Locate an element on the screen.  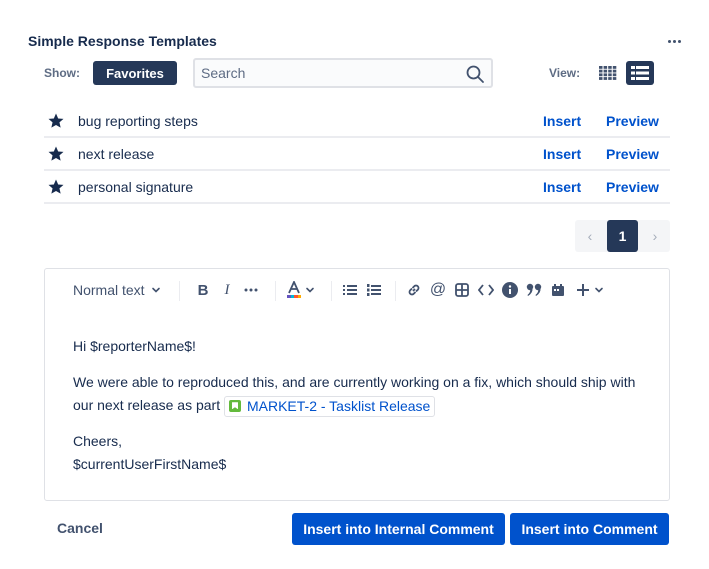
quote-icon is located at coordinates (534, 289).